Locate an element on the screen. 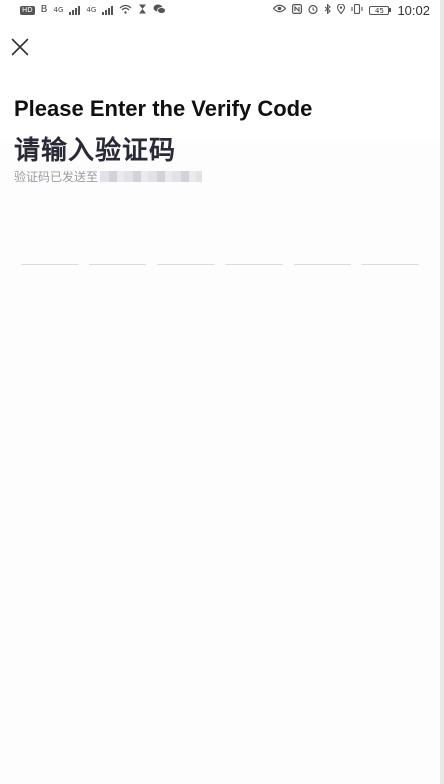 The image size is (444, 784). location-icon is located at coordinates (341, 9).